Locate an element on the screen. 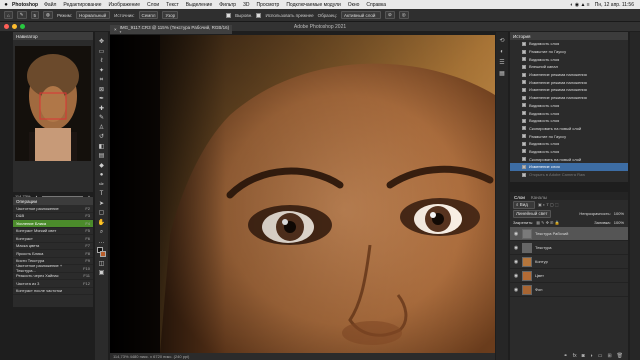 The width and height of the screenshot is (640, 360). menu-image: Изображение is located at coordinates (125, 5).